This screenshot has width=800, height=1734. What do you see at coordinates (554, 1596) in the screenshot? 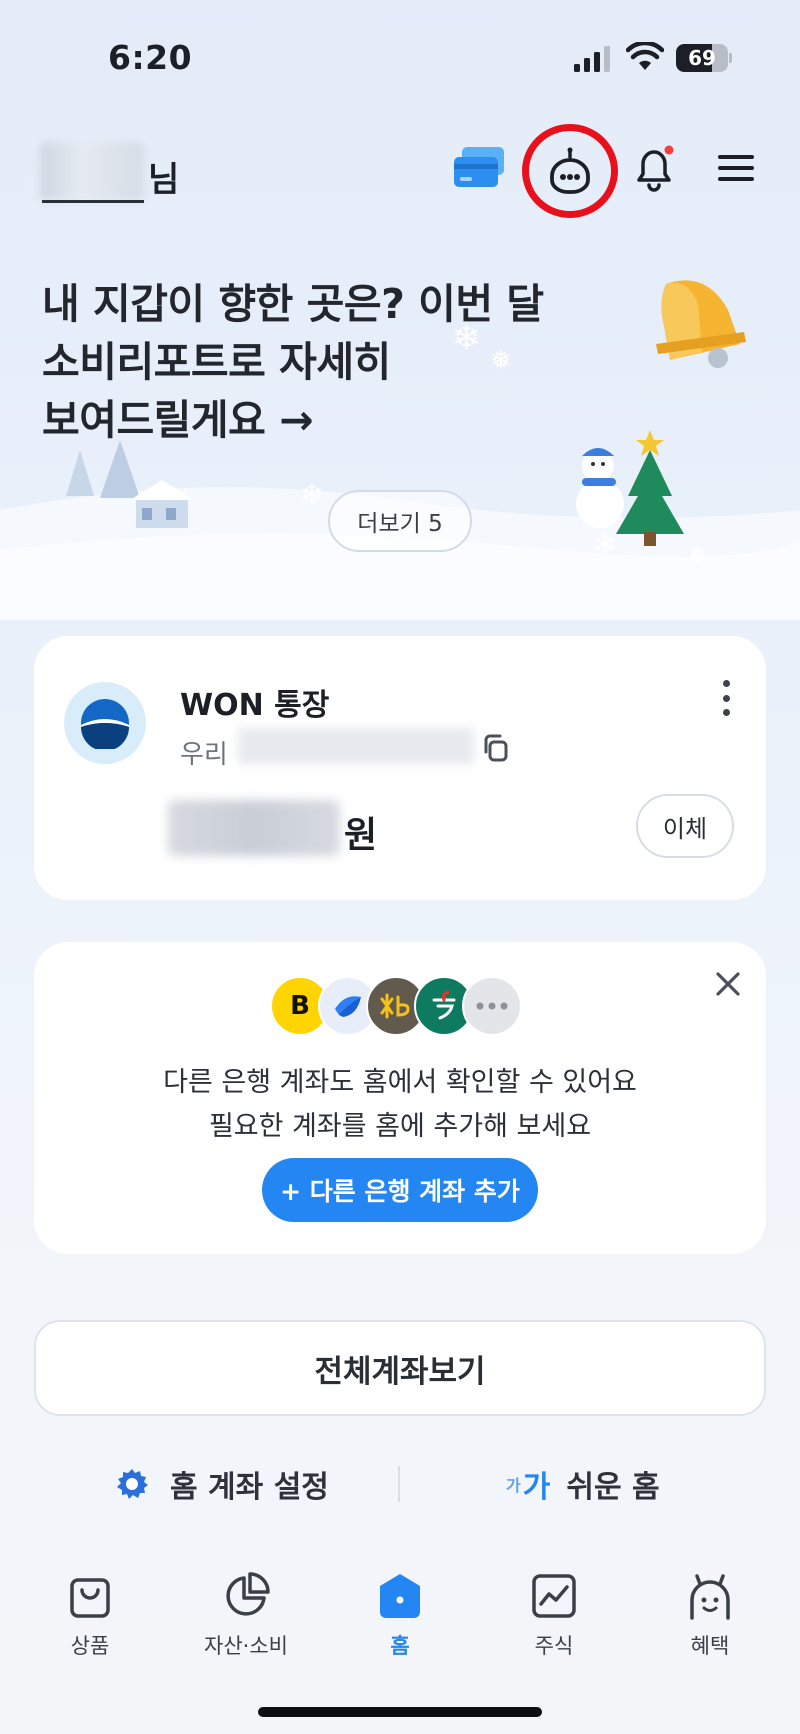
I see `stock-chart-icon` at bounding box center [554, 1596].